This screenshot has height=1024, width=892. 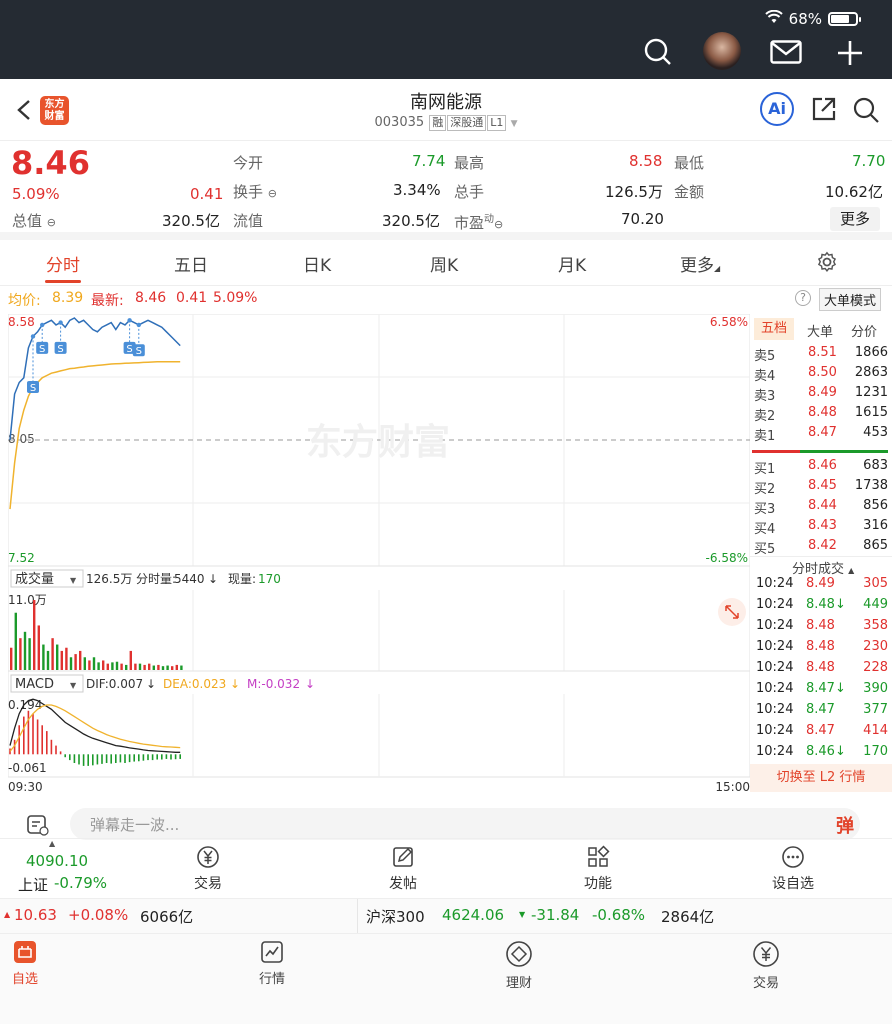 I want to click on ask-row: 卖5 8.51 1866, so click(x=821, y=355).